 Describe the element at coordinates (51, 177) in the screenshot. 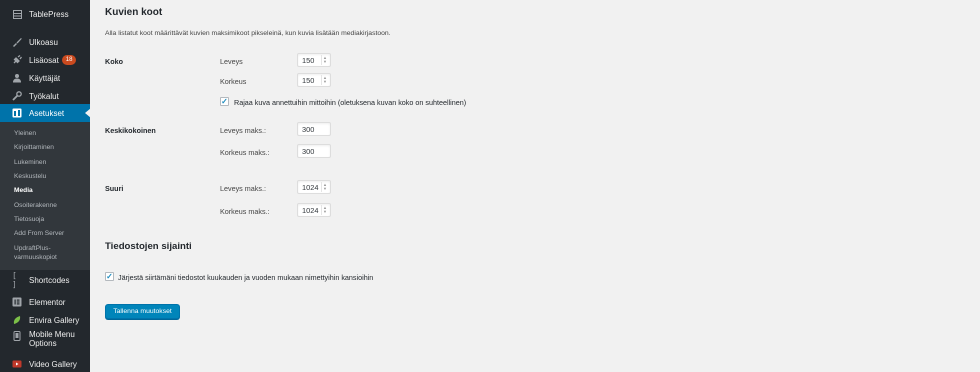

I see `submenu-item-keskustelu: Keskustelu` at that location.